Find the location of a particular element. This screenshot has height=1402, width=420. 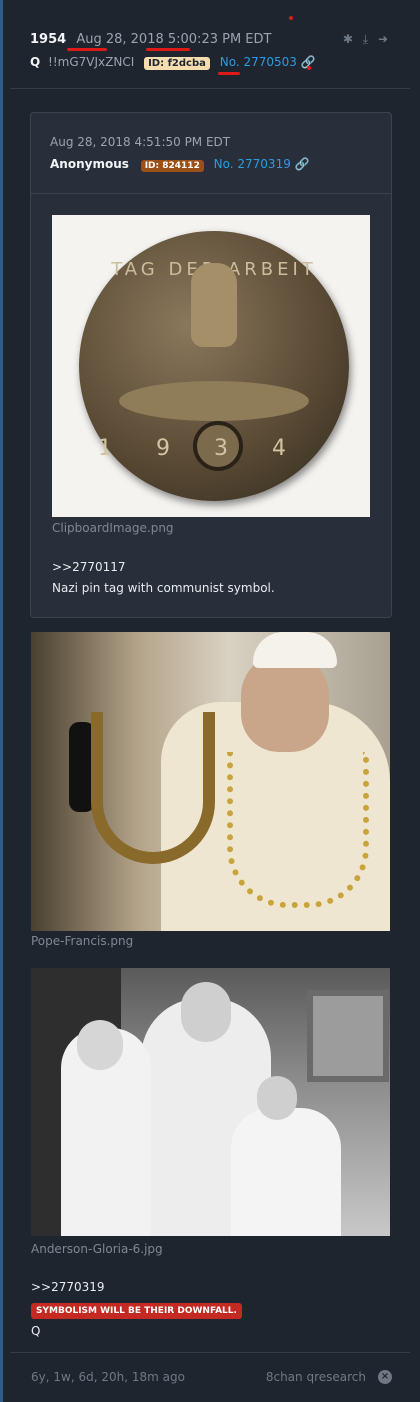

quoted-id-badge: ID: 824112 is located at coordinates (172, 166).